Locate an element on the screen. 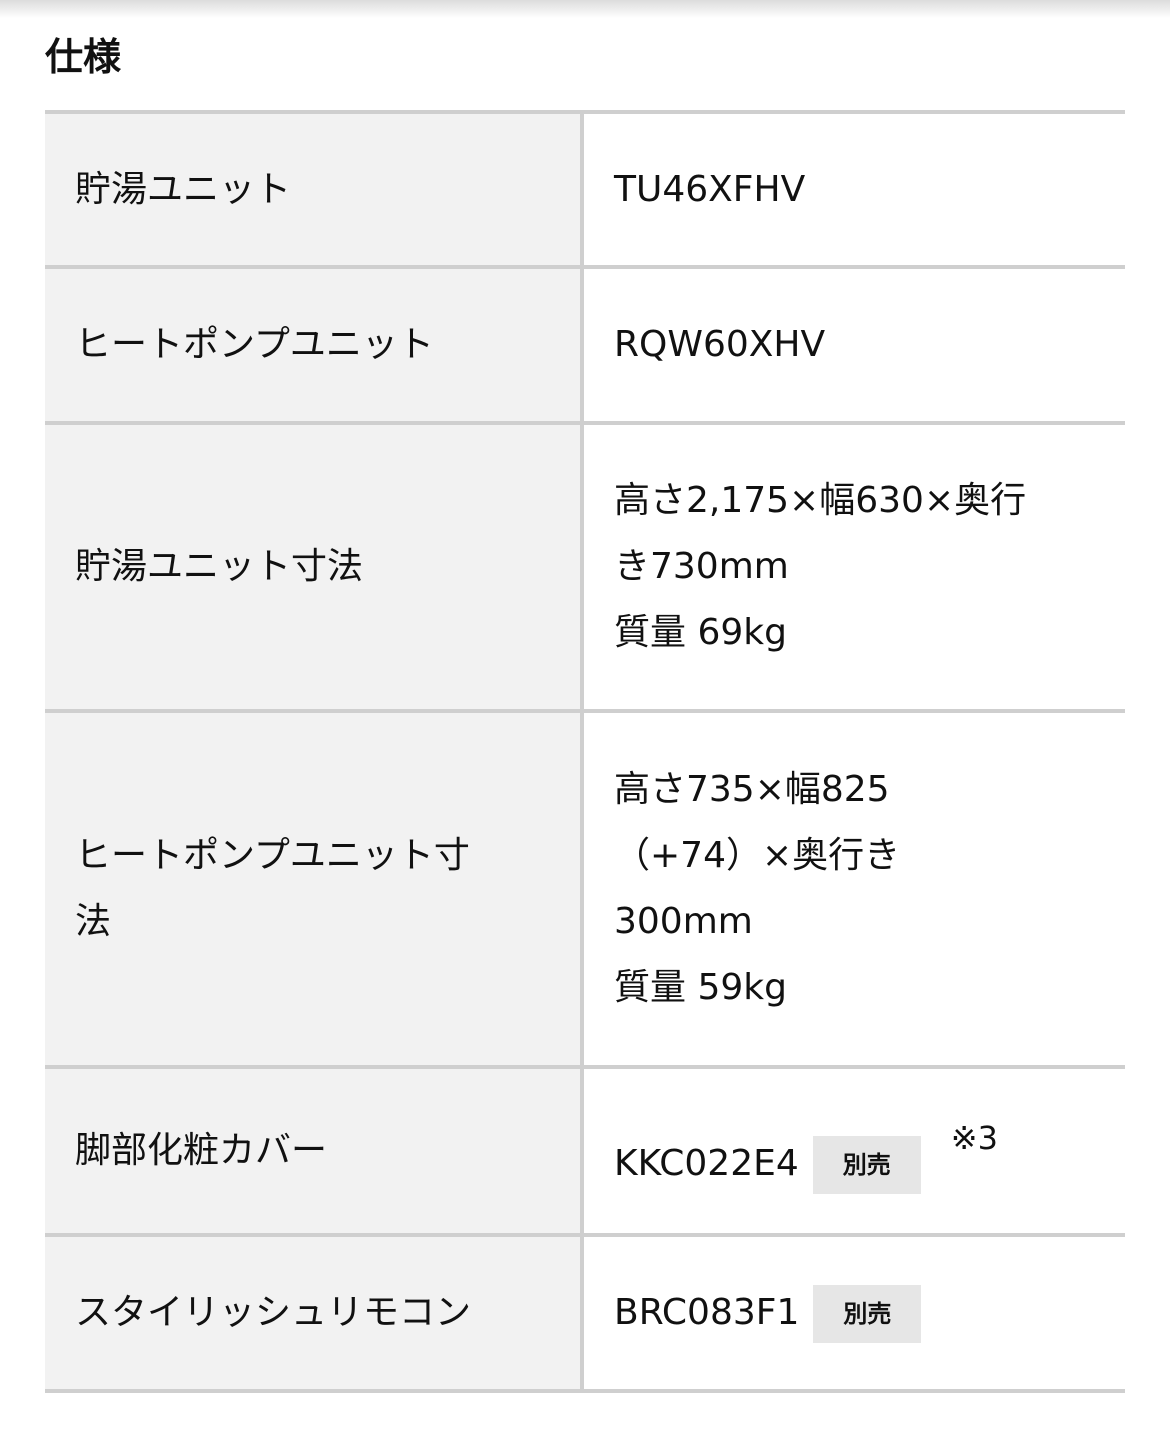 This screenshot has width=1170, height=1446. top-shadow is located at coordinates (585, 9).